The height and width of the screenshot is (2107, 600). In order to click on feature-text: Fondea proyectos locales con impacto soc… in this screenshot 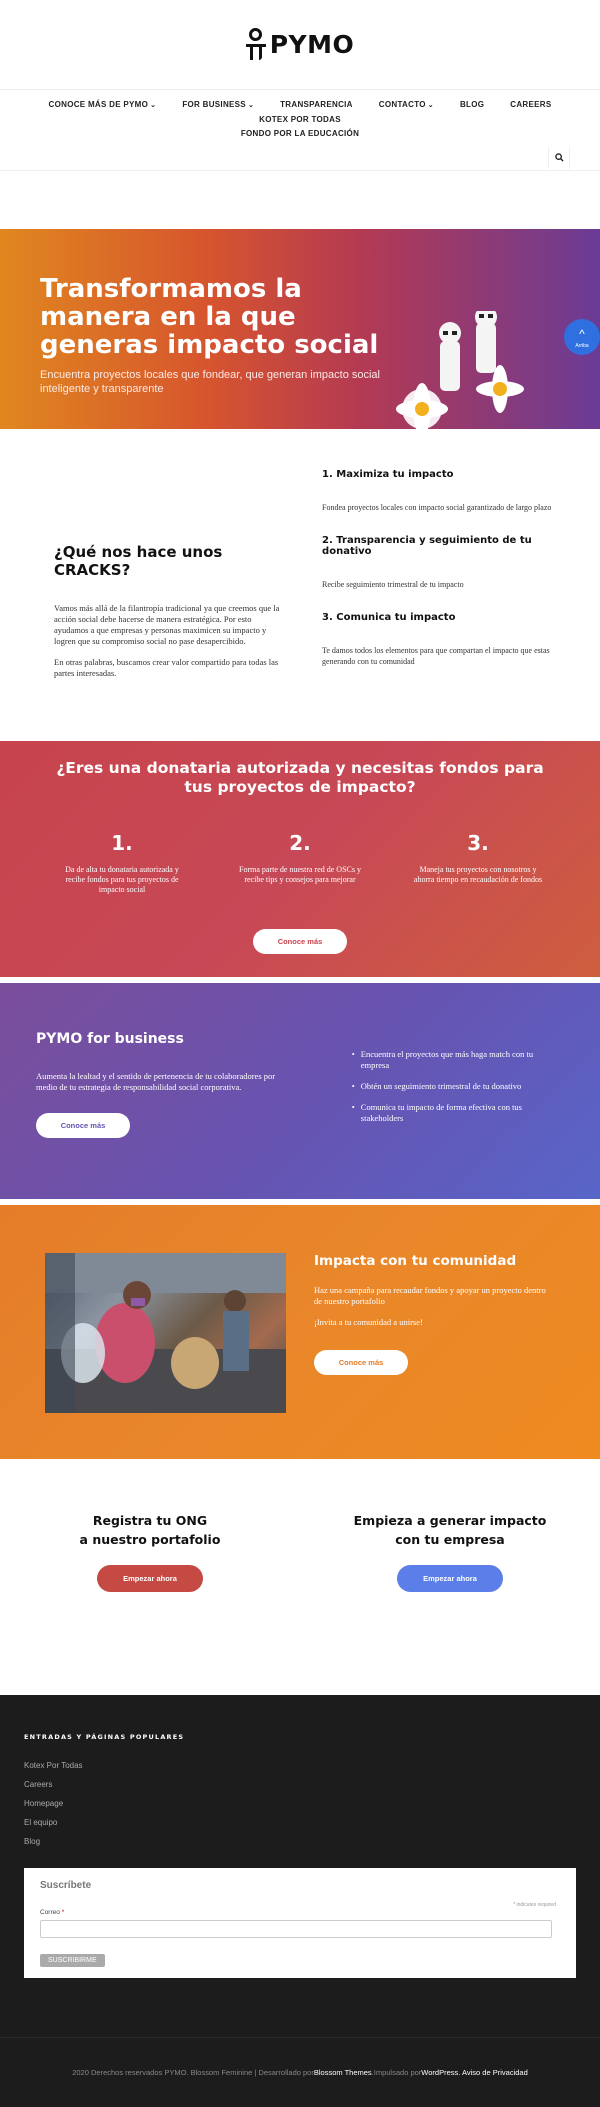, I will do `click(437, 507)`.